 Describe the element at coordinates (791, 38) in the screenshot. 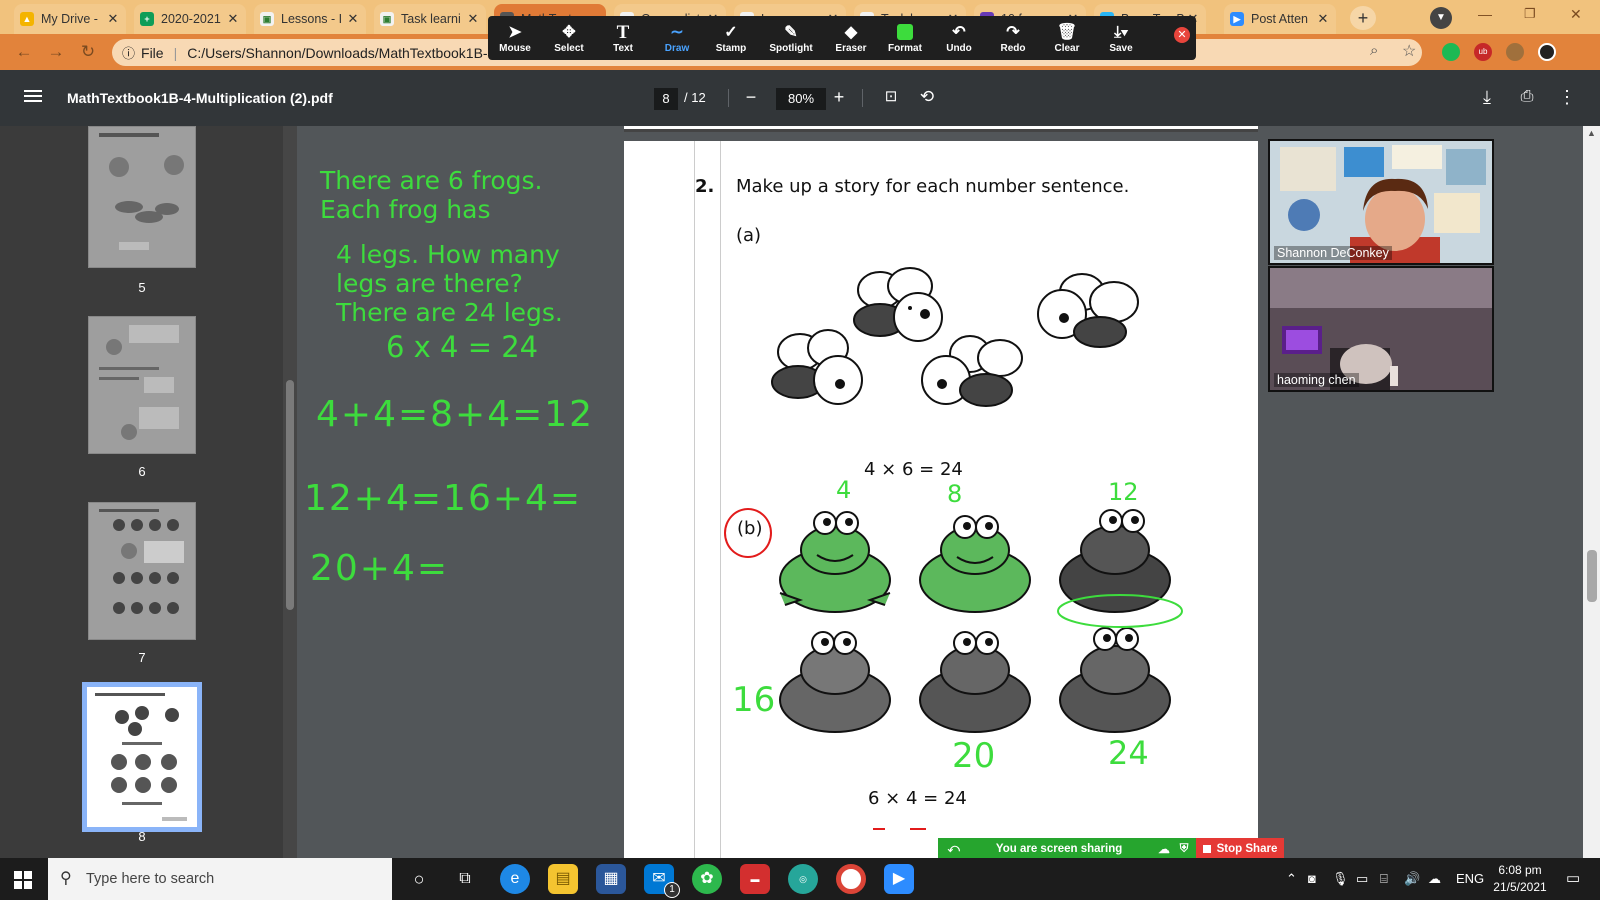

I see `tool-spotlight: ✎ Spotlight` at that location.